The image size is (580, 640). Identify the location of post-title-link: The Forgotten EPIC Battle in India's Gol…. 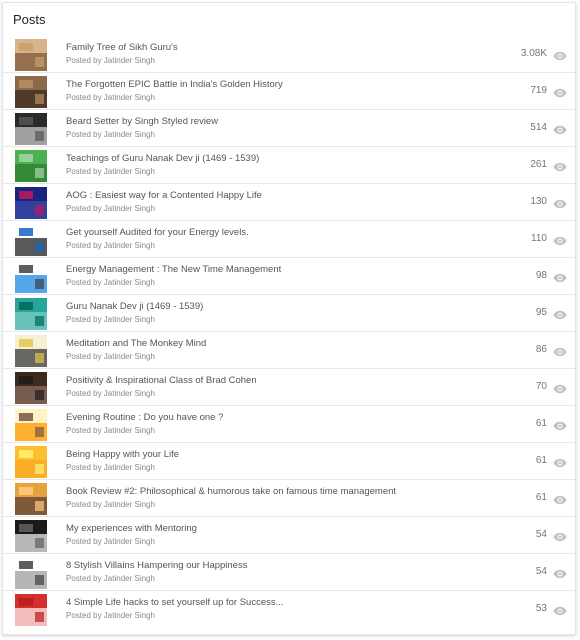
(174, 84).